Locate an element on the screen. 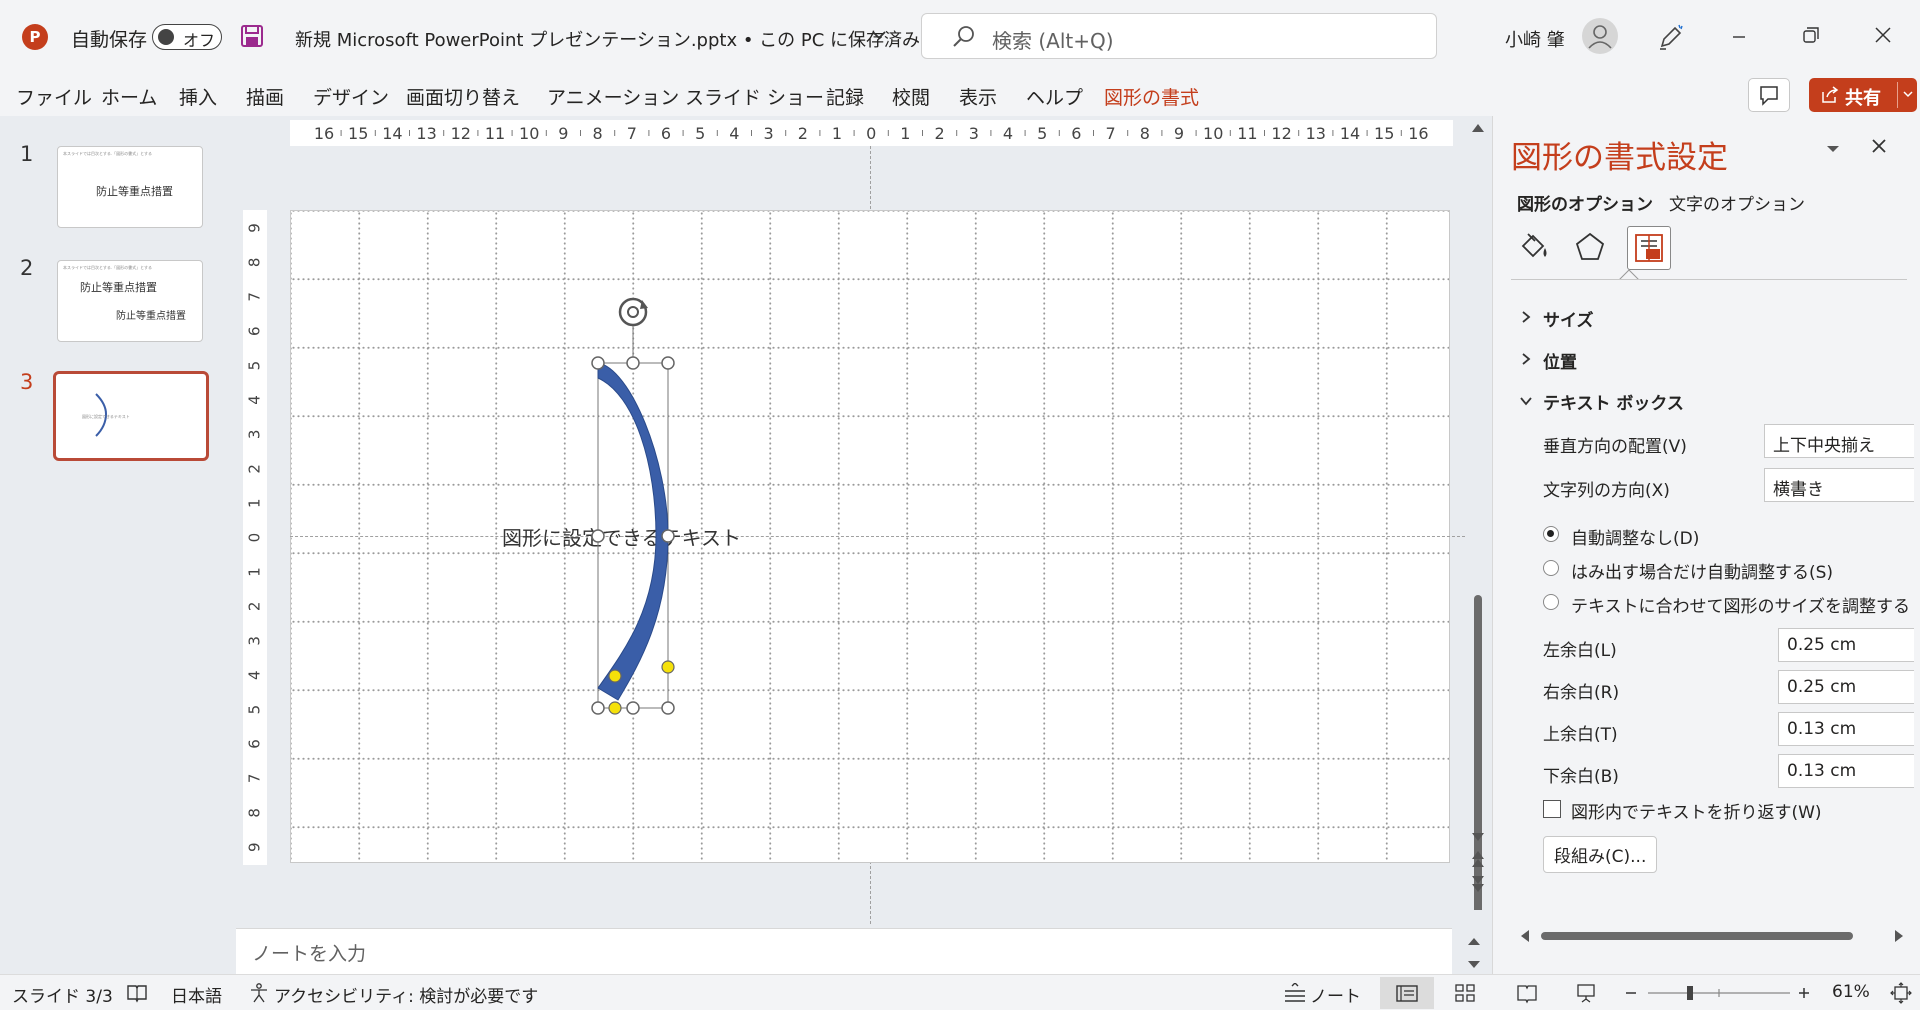  autosave-state: オフ is located at coordinates (199, 40).